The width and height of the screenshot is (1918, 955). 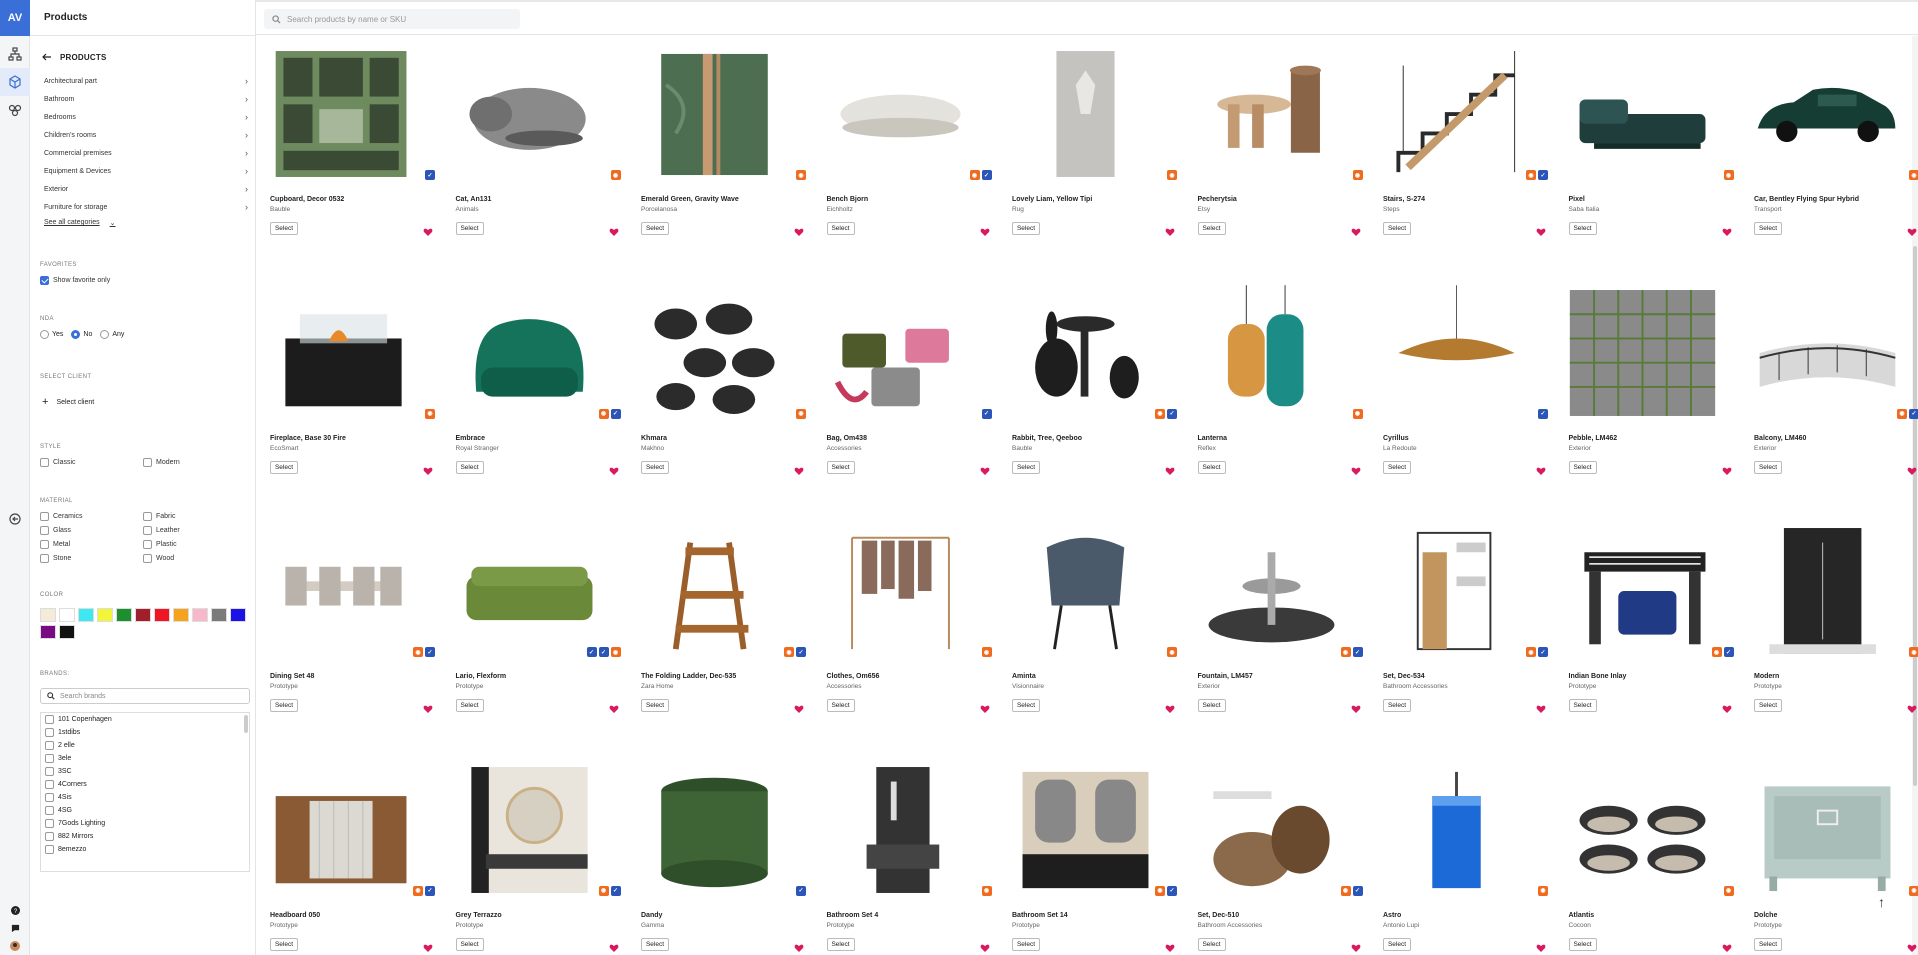 I want to click on style-modern: Modern, so click(x=161, y=462).